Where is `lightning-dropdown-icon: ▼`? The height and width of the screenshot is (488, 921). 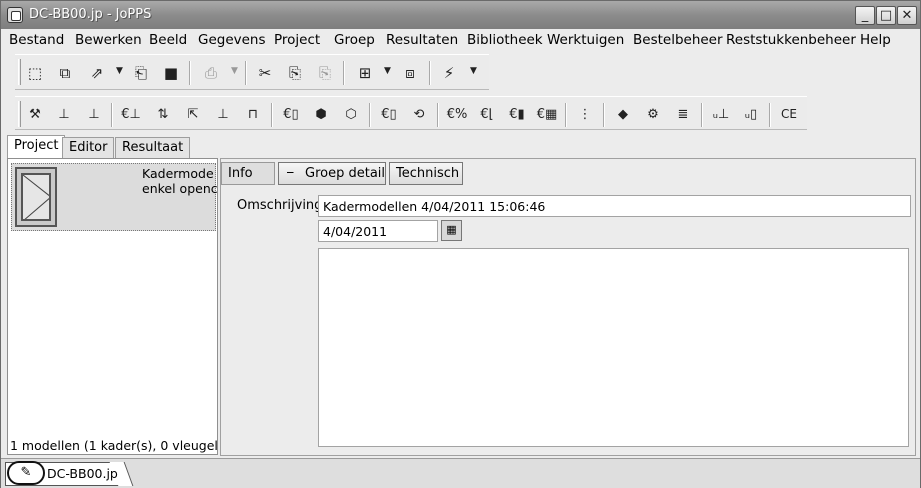 lightning-dropdown-icon: ▼ is located at coordinates (473, 71).